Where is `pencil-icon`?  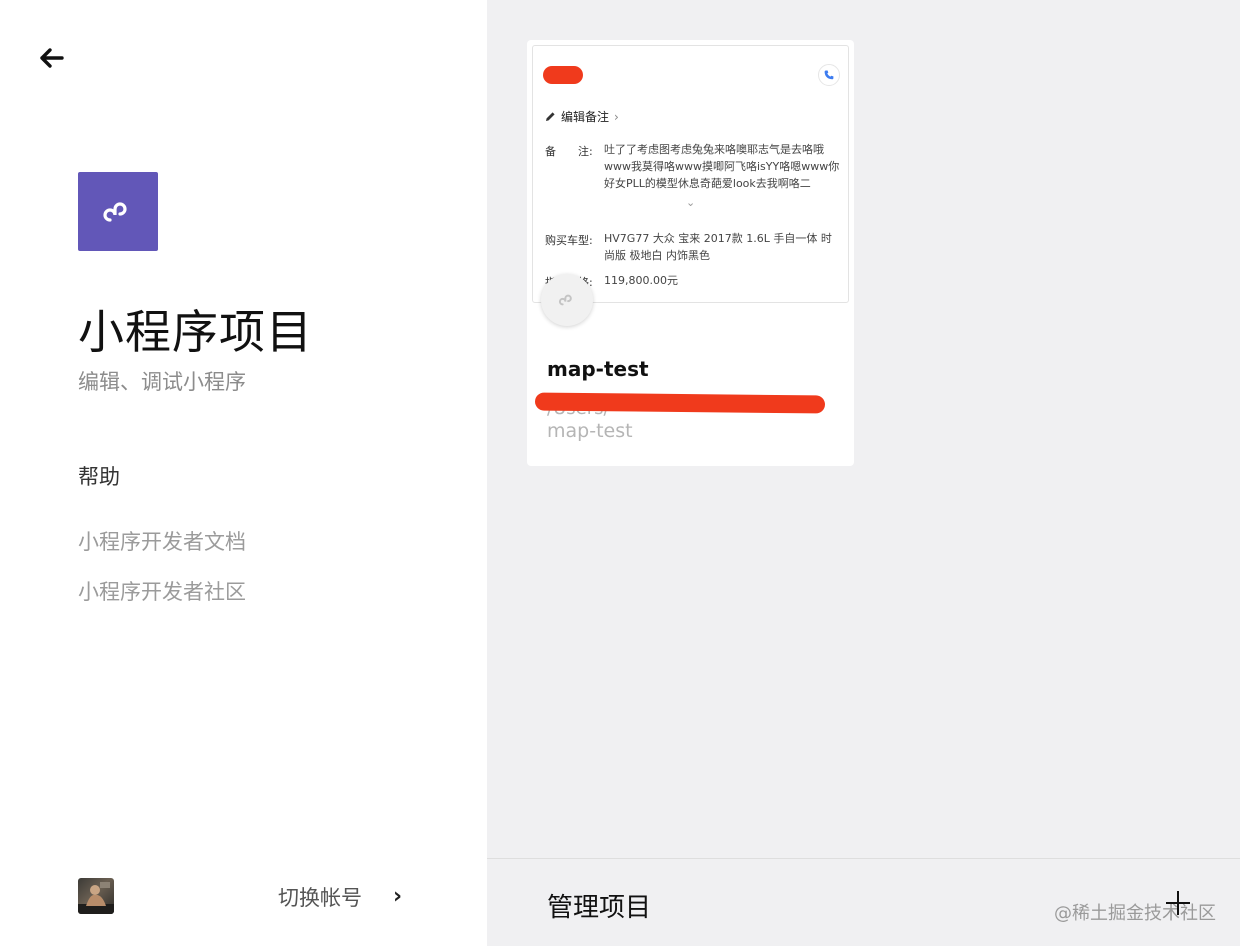 pencil-icon is located at coordinates (550, 116).